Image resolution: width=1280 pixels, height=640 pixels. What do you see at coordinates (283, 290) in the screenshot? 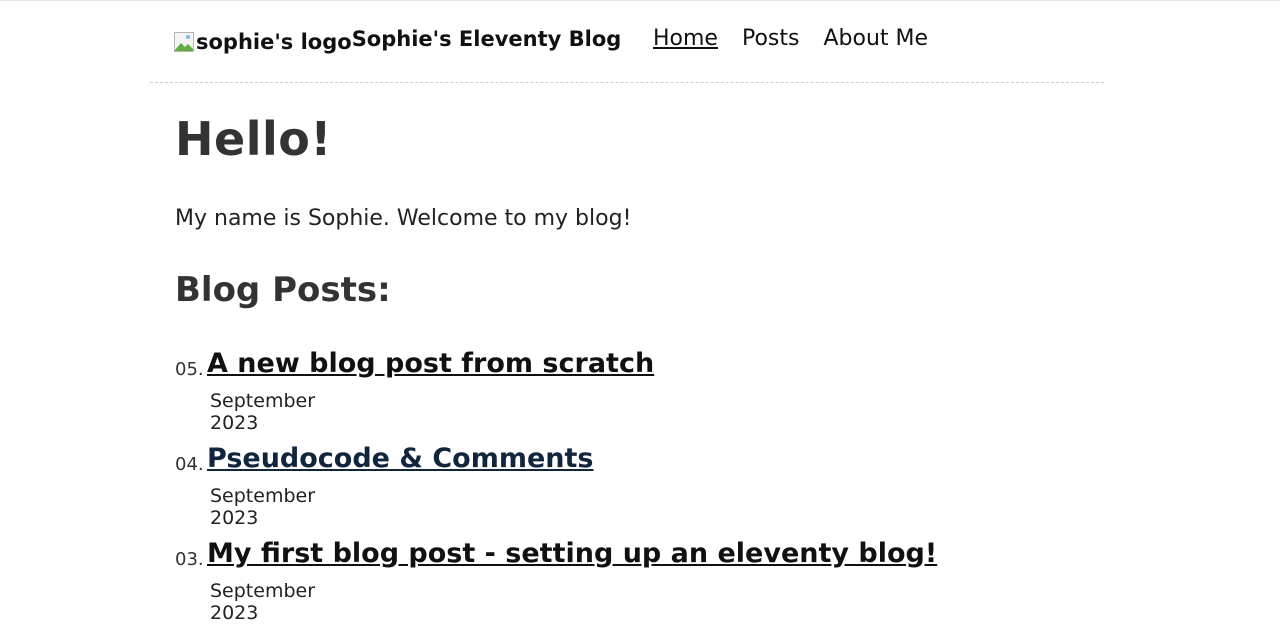
I see `posts-heading: Blog Posts:` at bounding box center [283, 290].